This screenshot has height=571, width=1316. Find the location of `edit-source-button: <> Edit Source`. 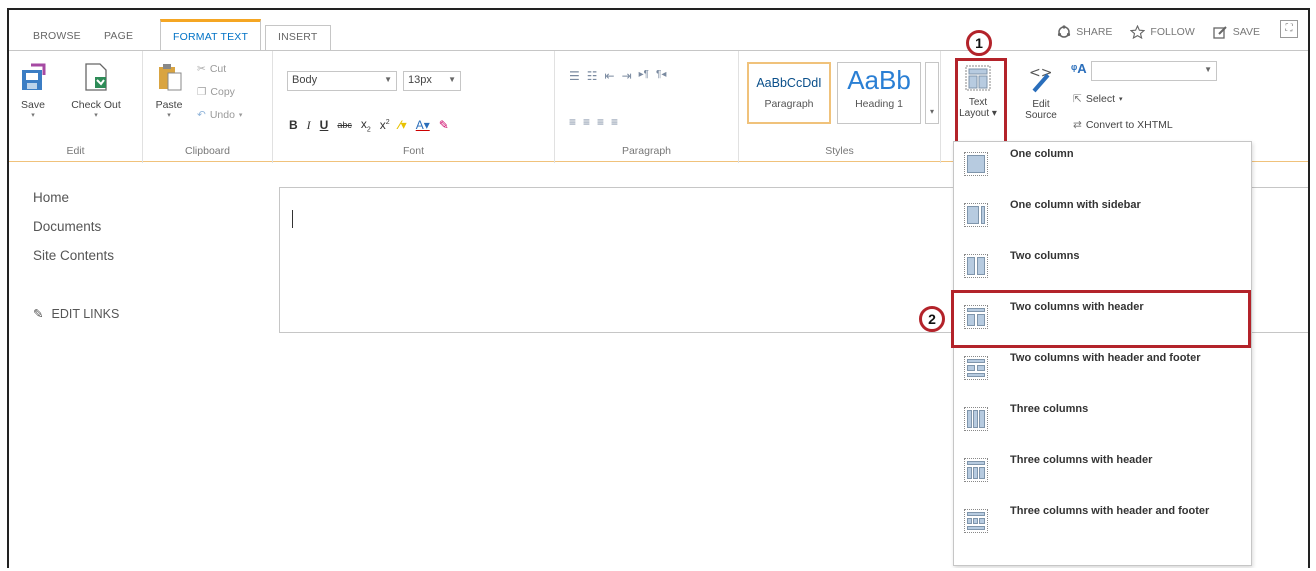

edit-source-button: <> Edit Source is located at coordinates (1041, 92).